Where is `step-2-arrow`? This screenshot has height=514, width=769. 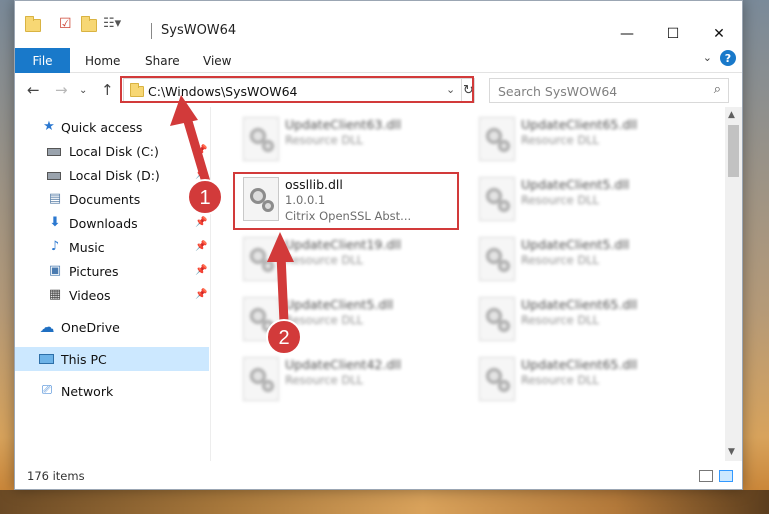
step-2-arrow is located at coordinates (280, 279).